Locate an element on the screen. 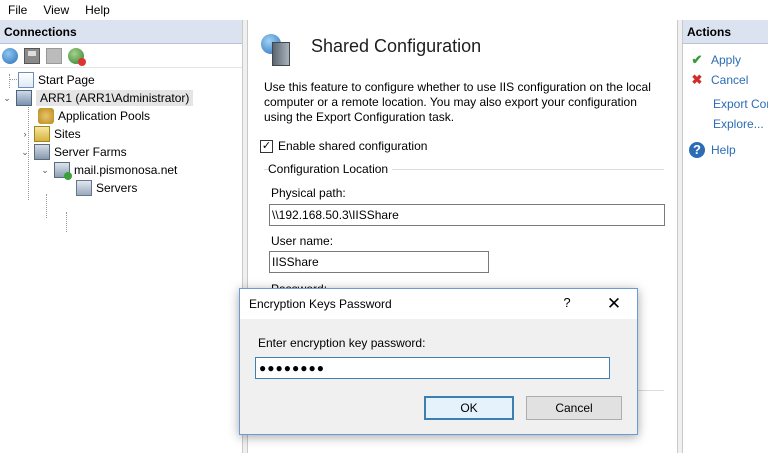 The width and height of the screenshot is (768, 453). cancel-label: Cancel is located at coordinates (730, 80).